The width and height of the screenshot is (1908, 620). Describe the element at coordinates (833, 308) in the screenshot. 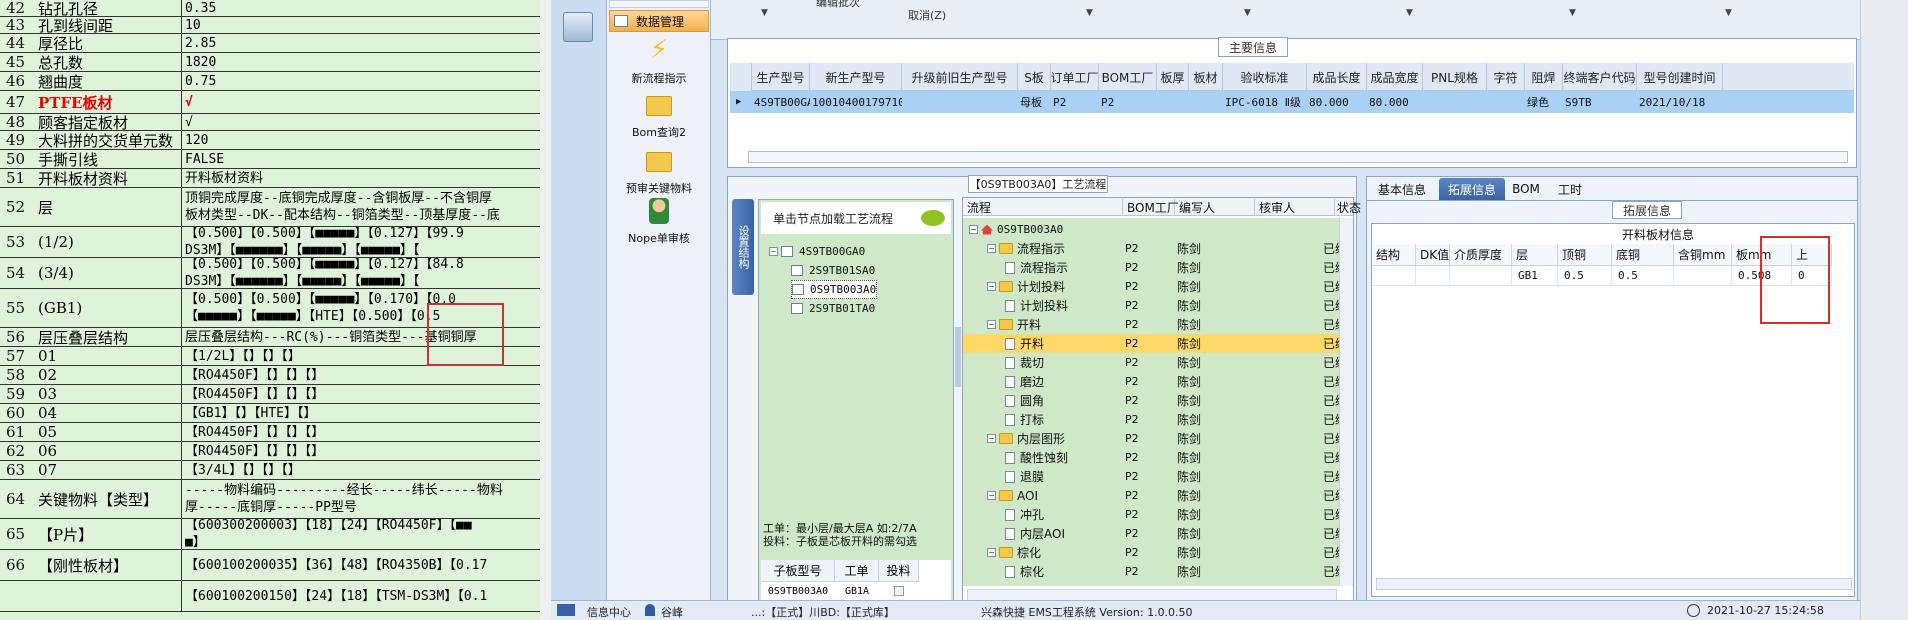

I see `tree-node: 2S9TB01TA0` at that location.